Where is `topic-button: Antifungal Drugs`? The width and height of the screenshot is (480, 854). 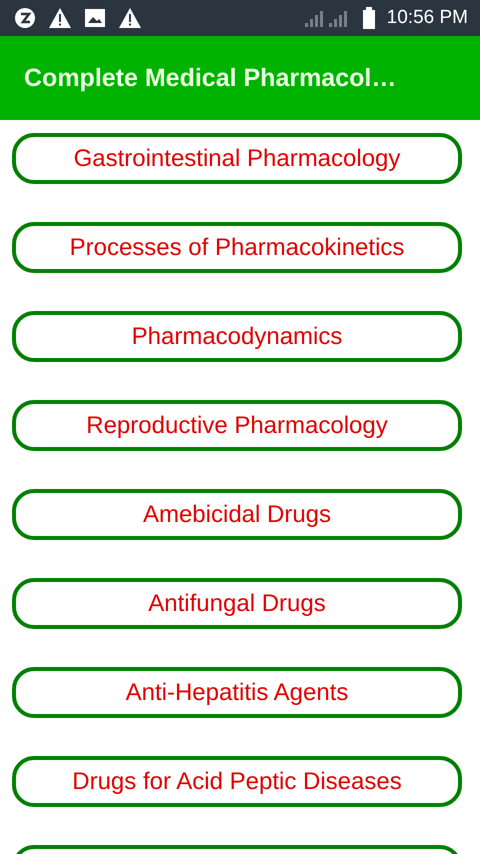 topic-button: Antifungal Drugs is located at coordinates (237, 603).